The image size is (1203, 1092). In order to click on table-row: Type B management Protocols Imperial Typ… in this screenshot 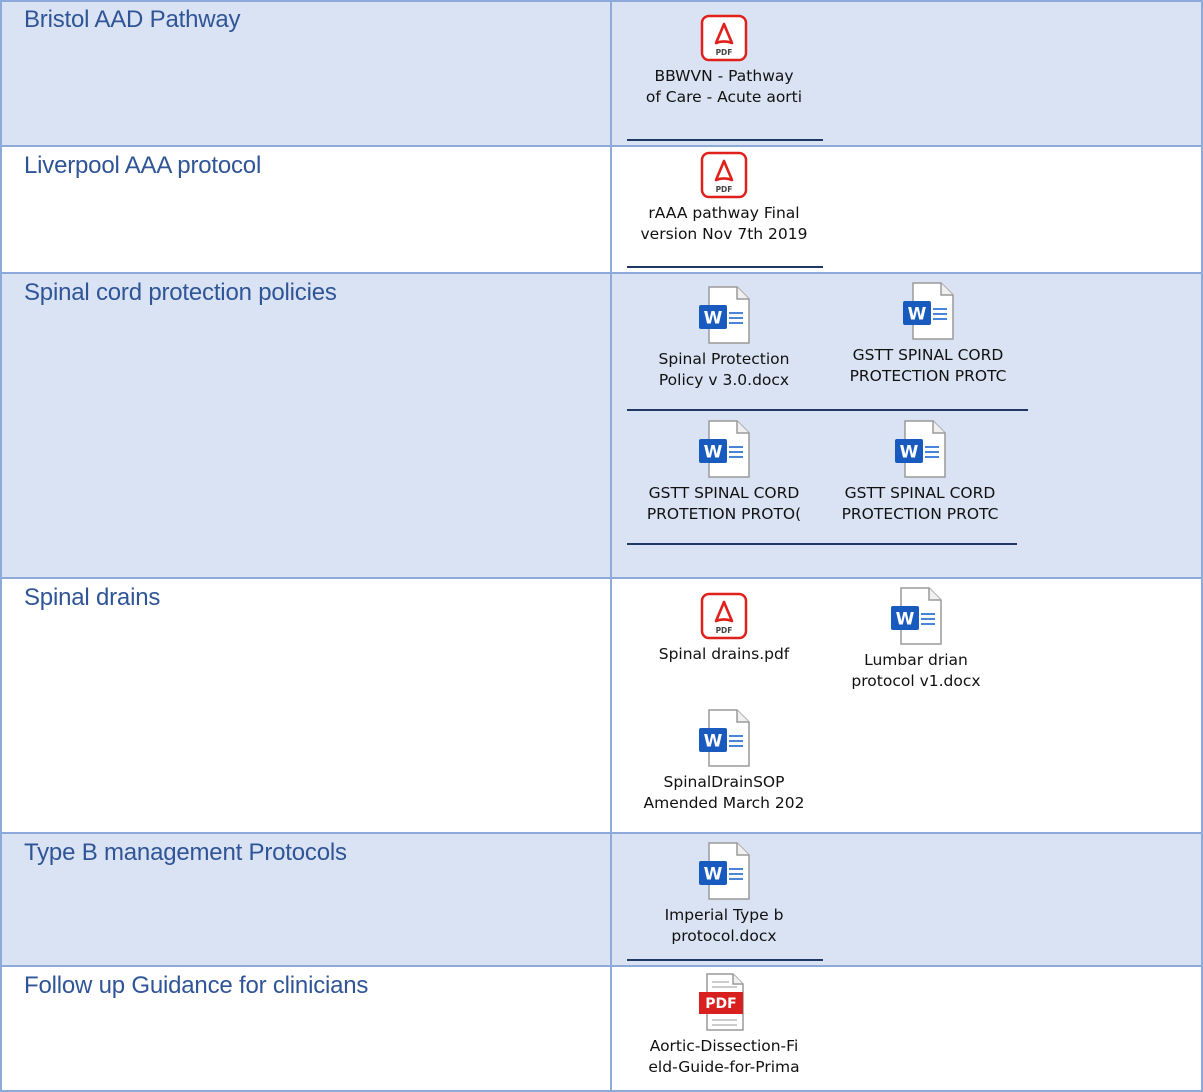, I will do `click(601, 899)`.